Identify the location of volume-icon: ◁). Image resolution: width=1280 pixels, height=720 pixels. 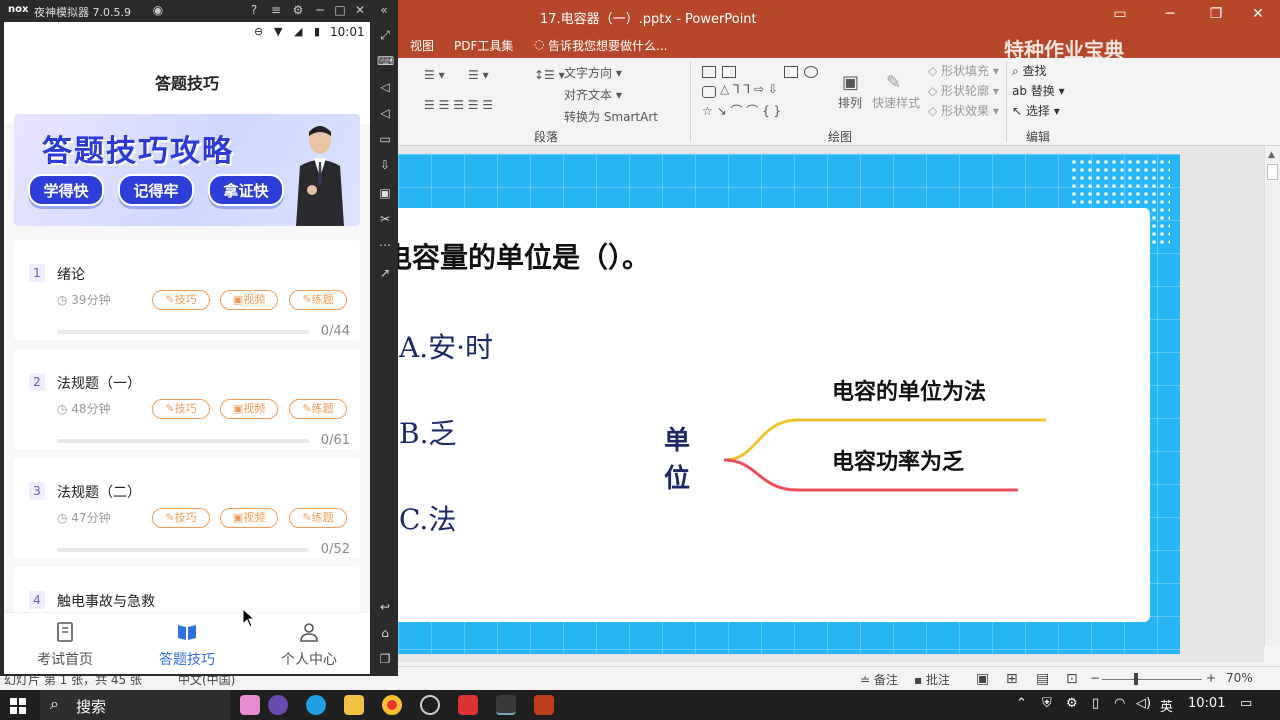
(1143, 703).